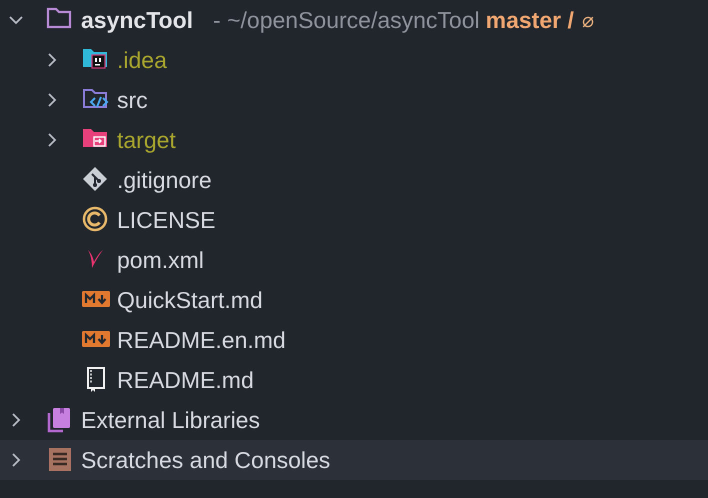 The image size is (708, 498). What do you see at coordinates (166, 220) in the screenshot?
I see `file-name: LICENSE` at bounding box center [166, 220].